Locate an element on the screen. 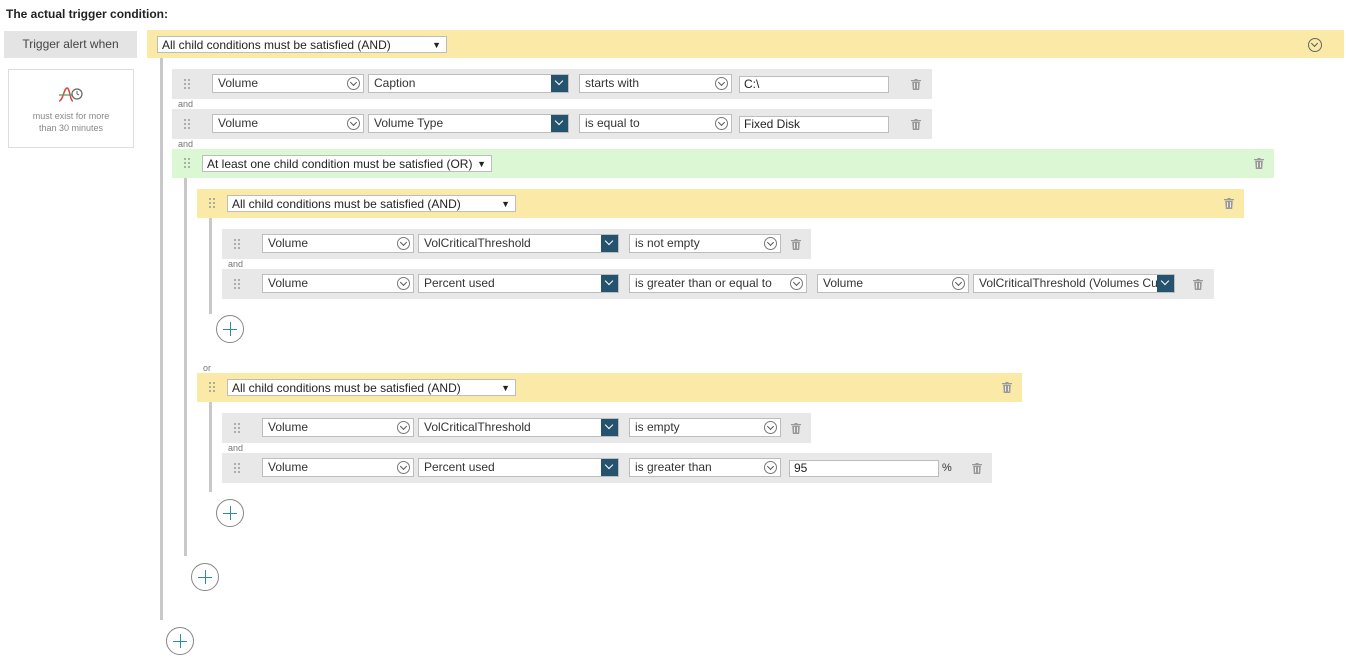  or-tree-line is located at coordinates (185, 367).